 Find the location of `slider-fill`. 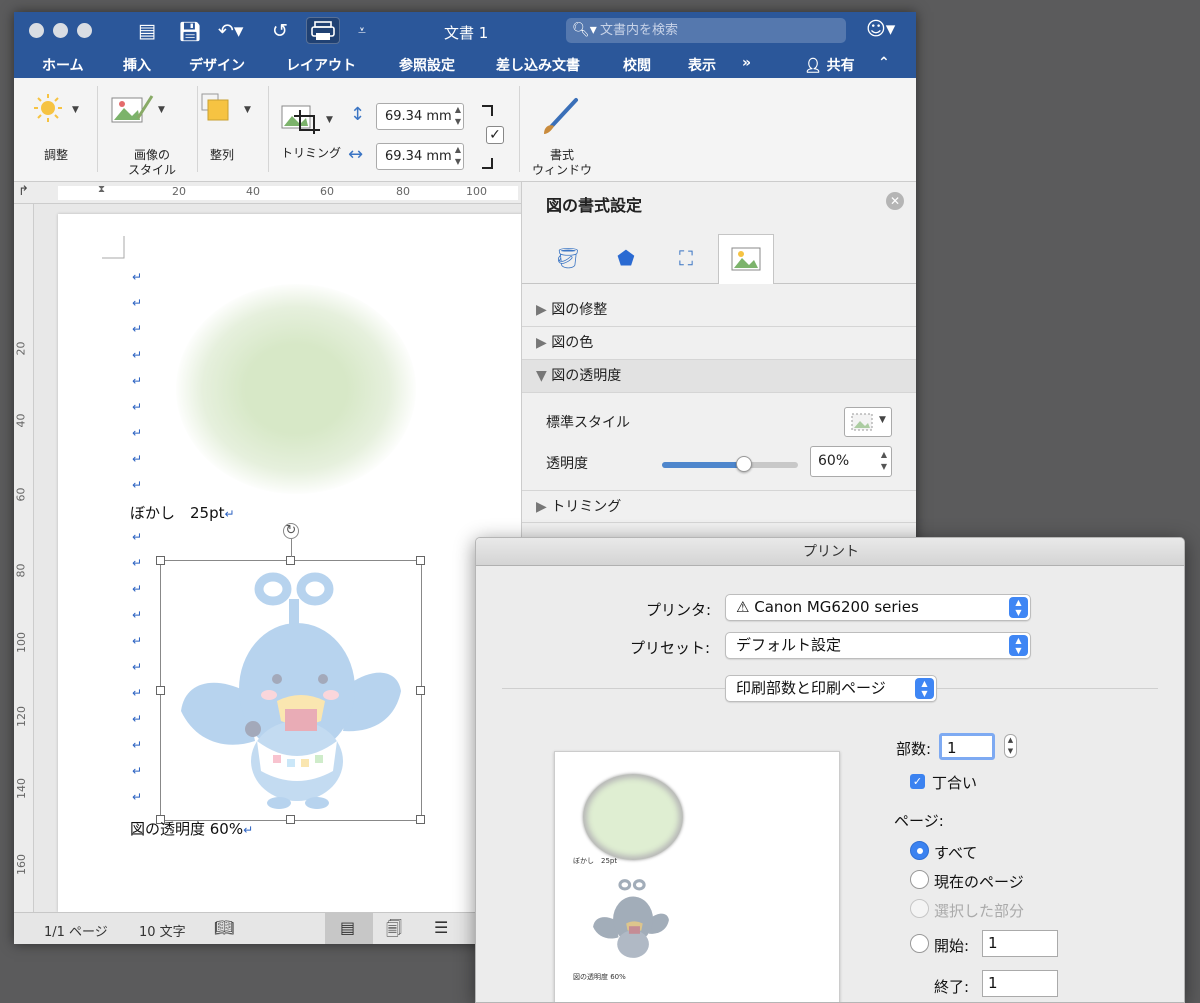

slider-fill is located at coordinates (703, 465).